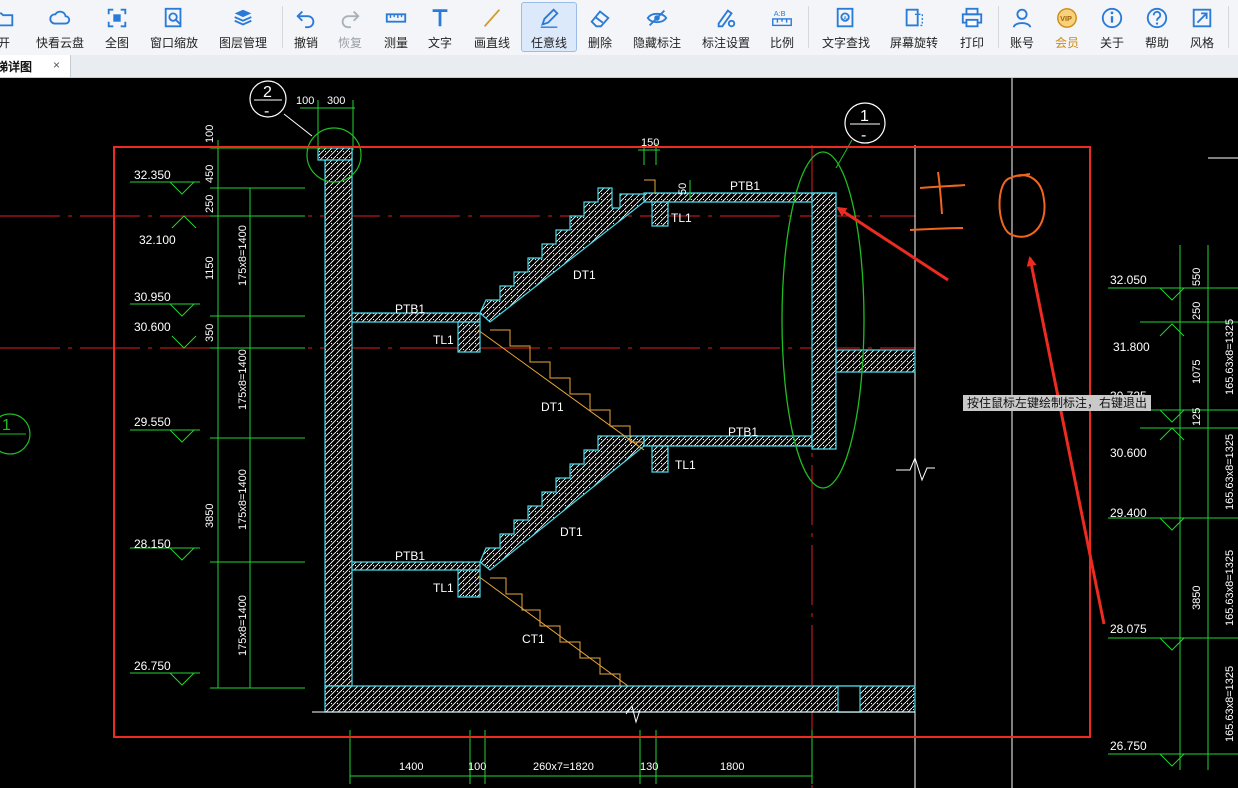 The width and height of the screenshot is (1238, 788). I want to click on dimension-label: 550, so click(1197, 277).